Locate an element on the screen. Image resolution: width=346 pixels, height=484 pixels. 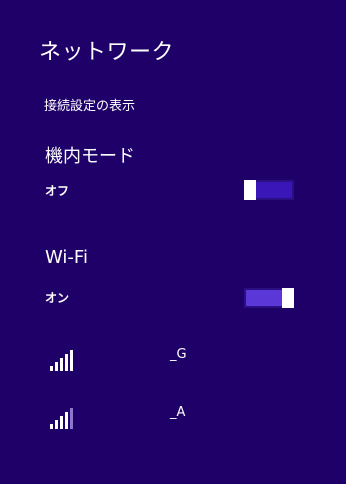
network-ssid: _G is located at coordinates (178, 354).